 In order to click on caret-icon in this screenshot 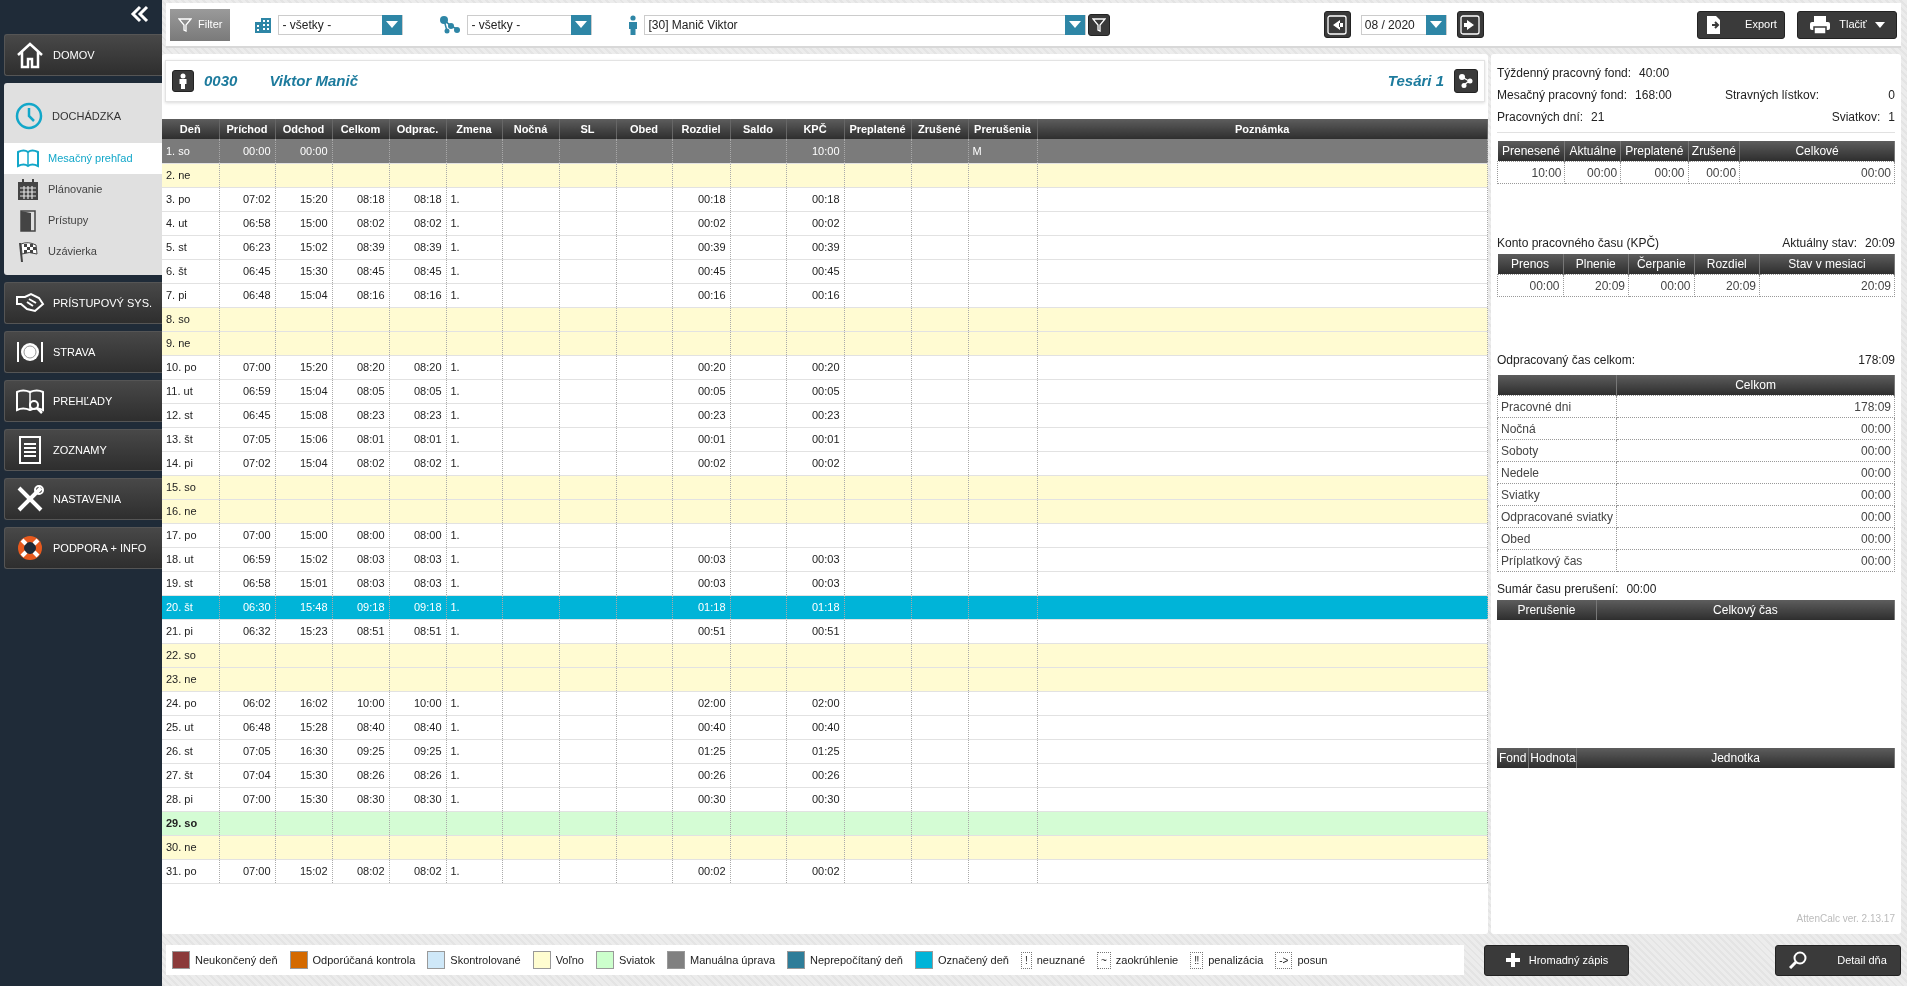, I will do `click(392, 24)`.